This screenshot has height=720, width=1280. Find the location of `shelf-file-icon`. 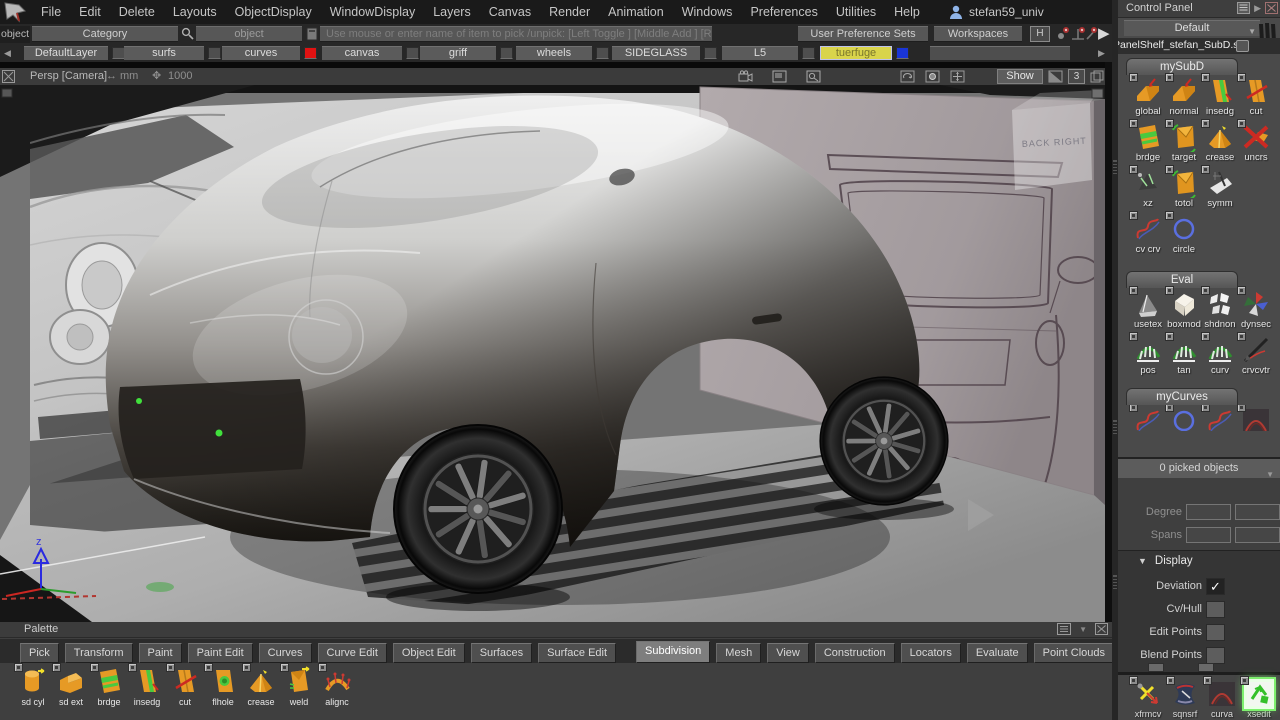

shelf-file-icon is located at coordinates (1242, 46).